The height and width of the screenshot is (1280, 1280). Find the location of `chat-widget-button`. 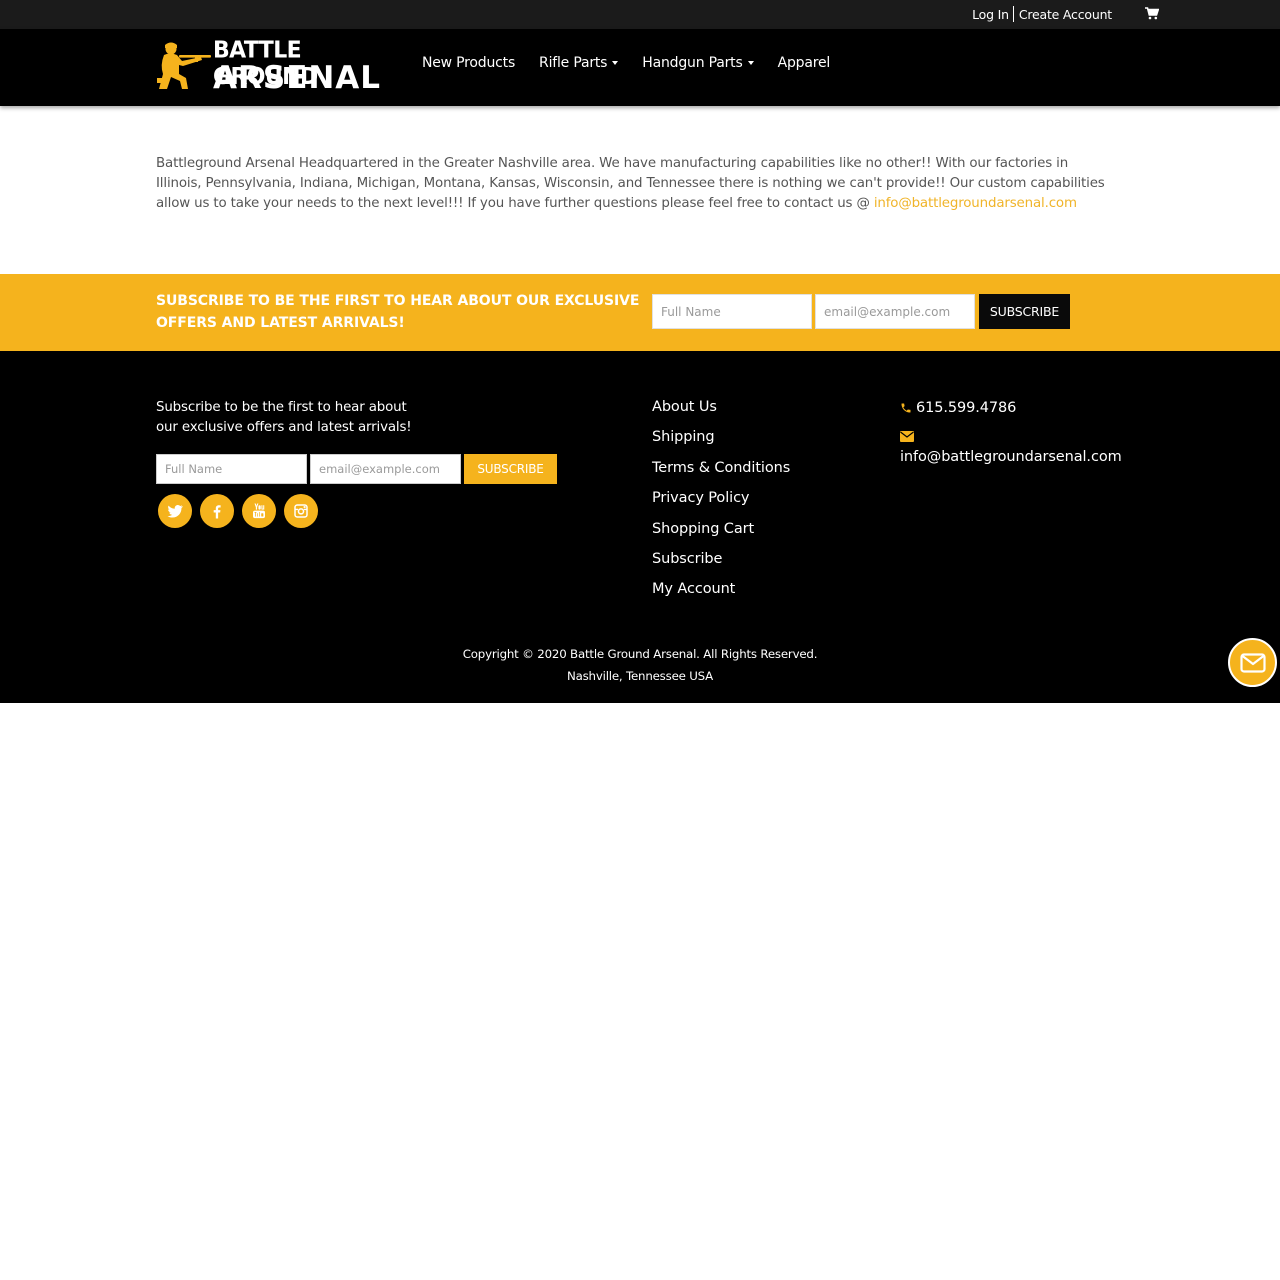

chat-widget-button is located at coordinates (1252, 662).